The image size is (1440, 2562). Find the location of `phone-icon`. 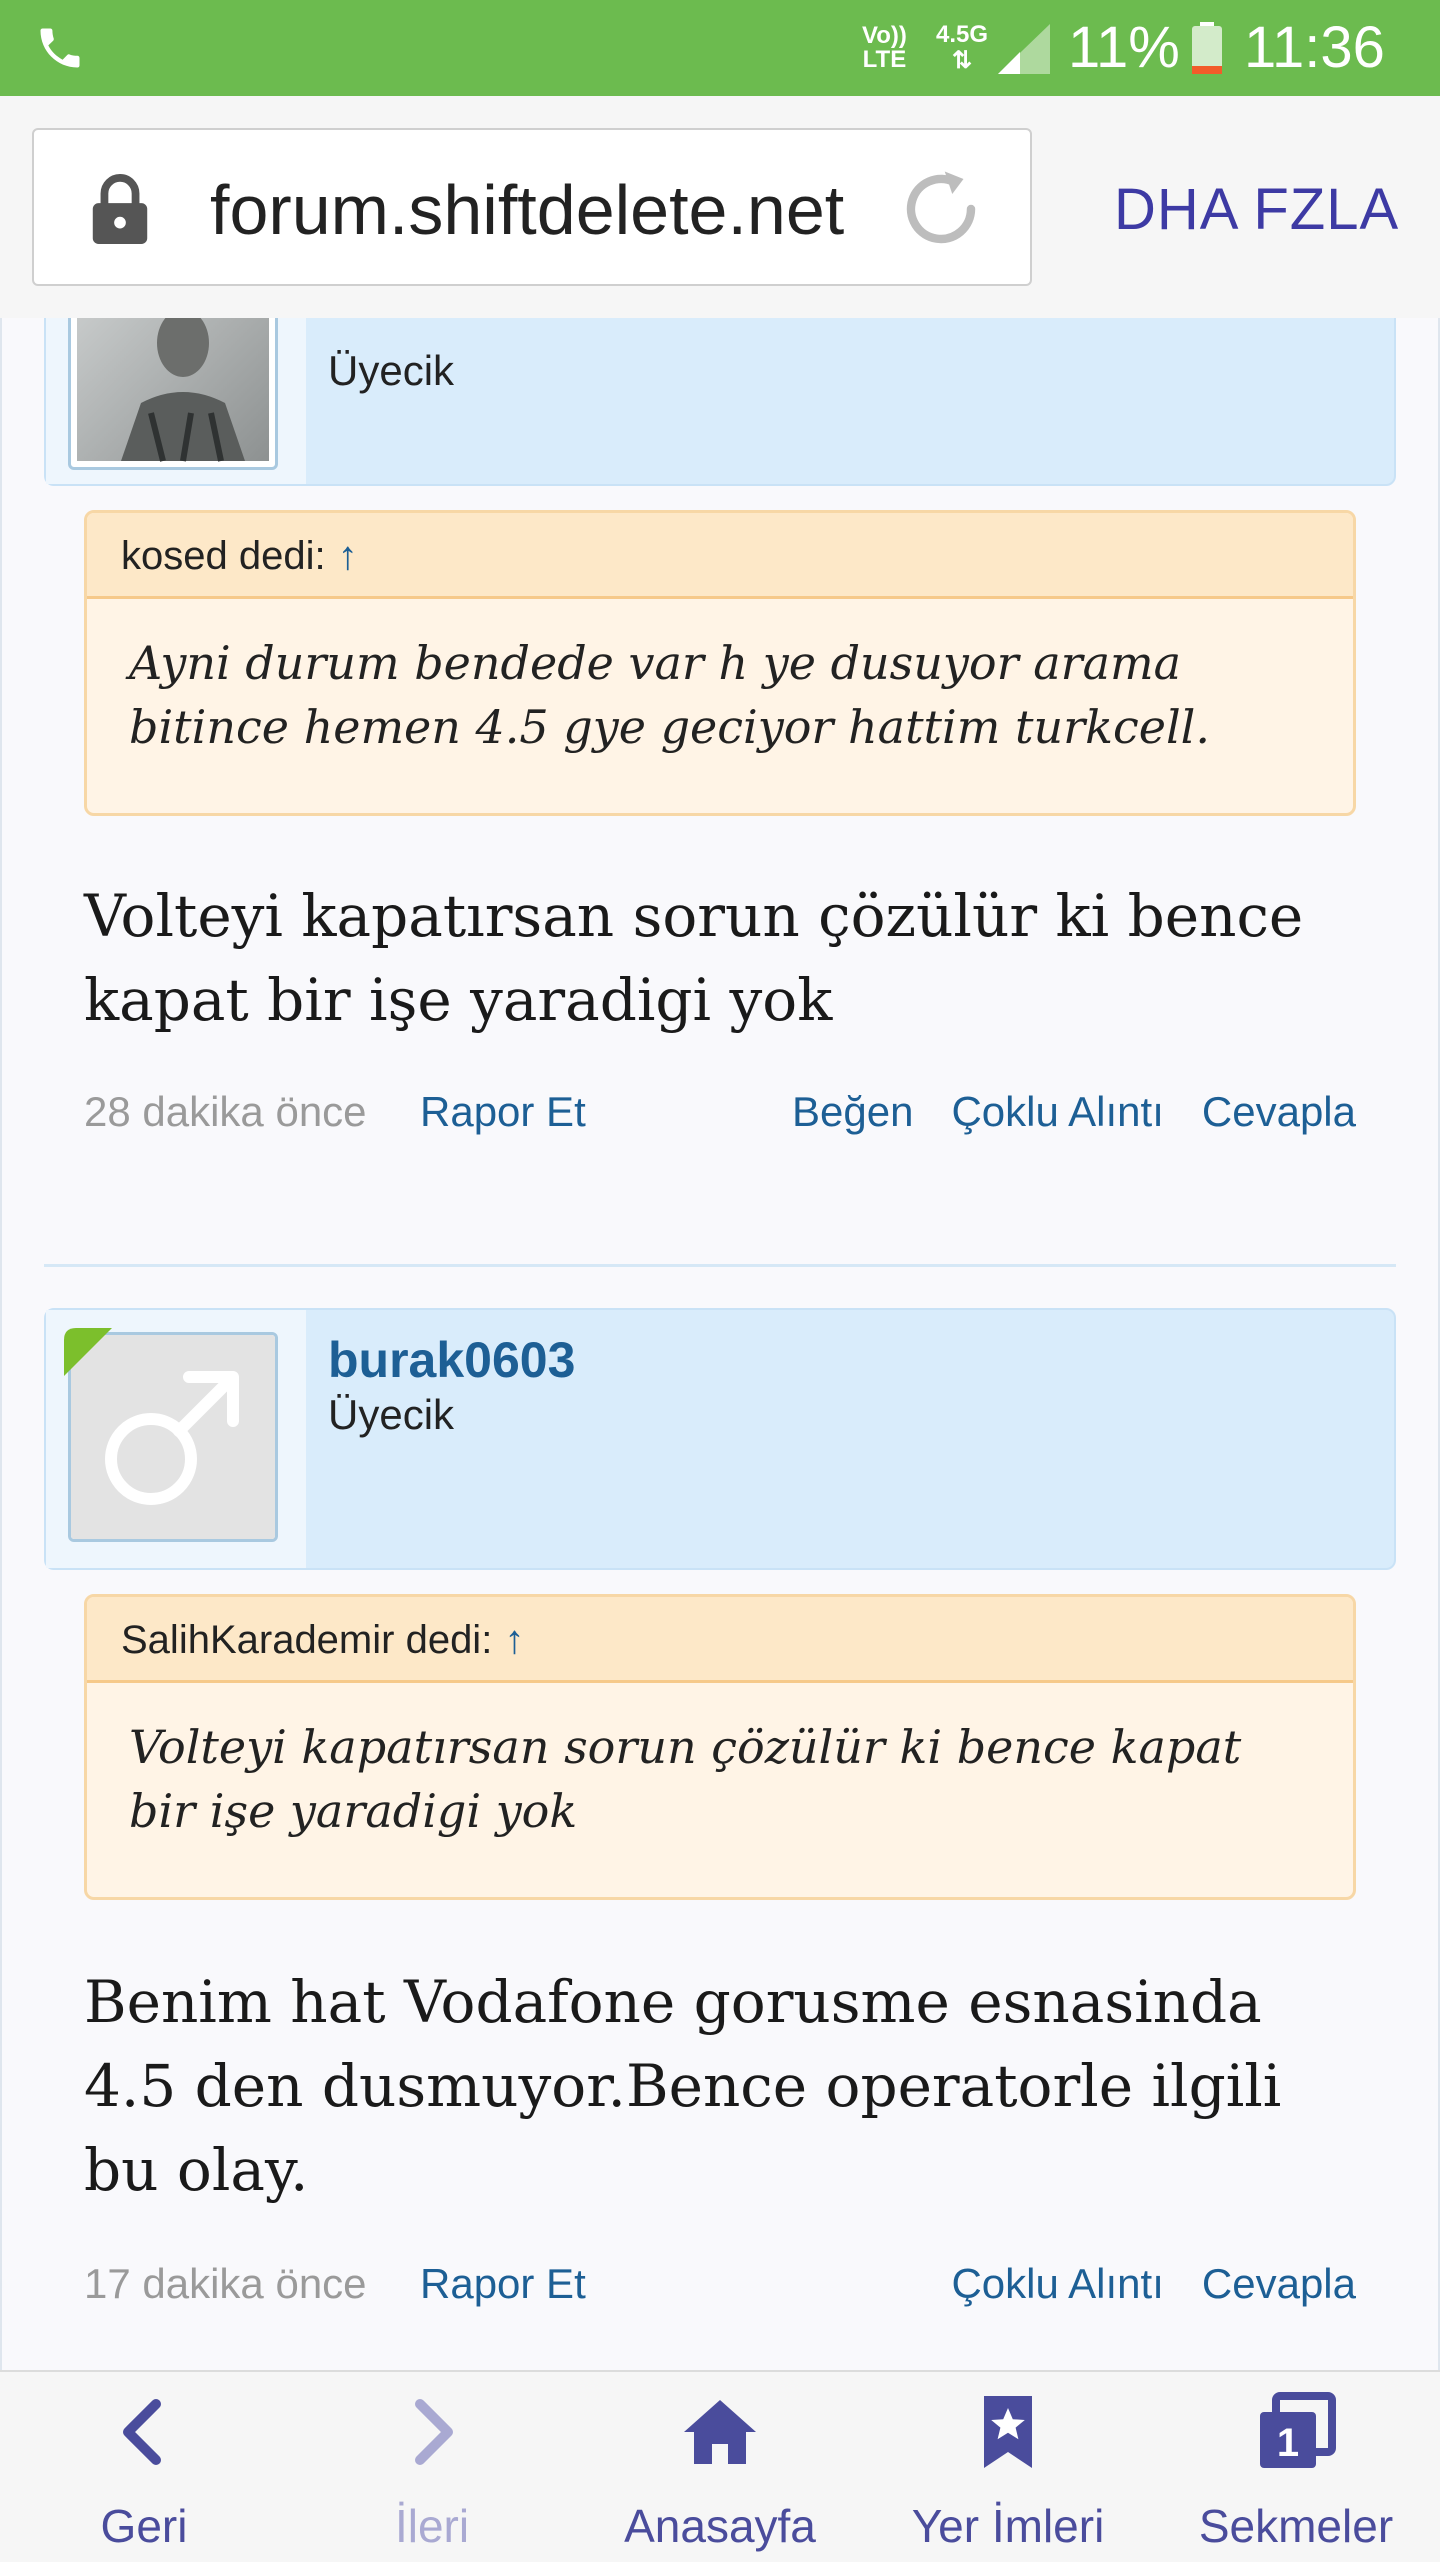

phone-icon is located at coordinates (60, 48).